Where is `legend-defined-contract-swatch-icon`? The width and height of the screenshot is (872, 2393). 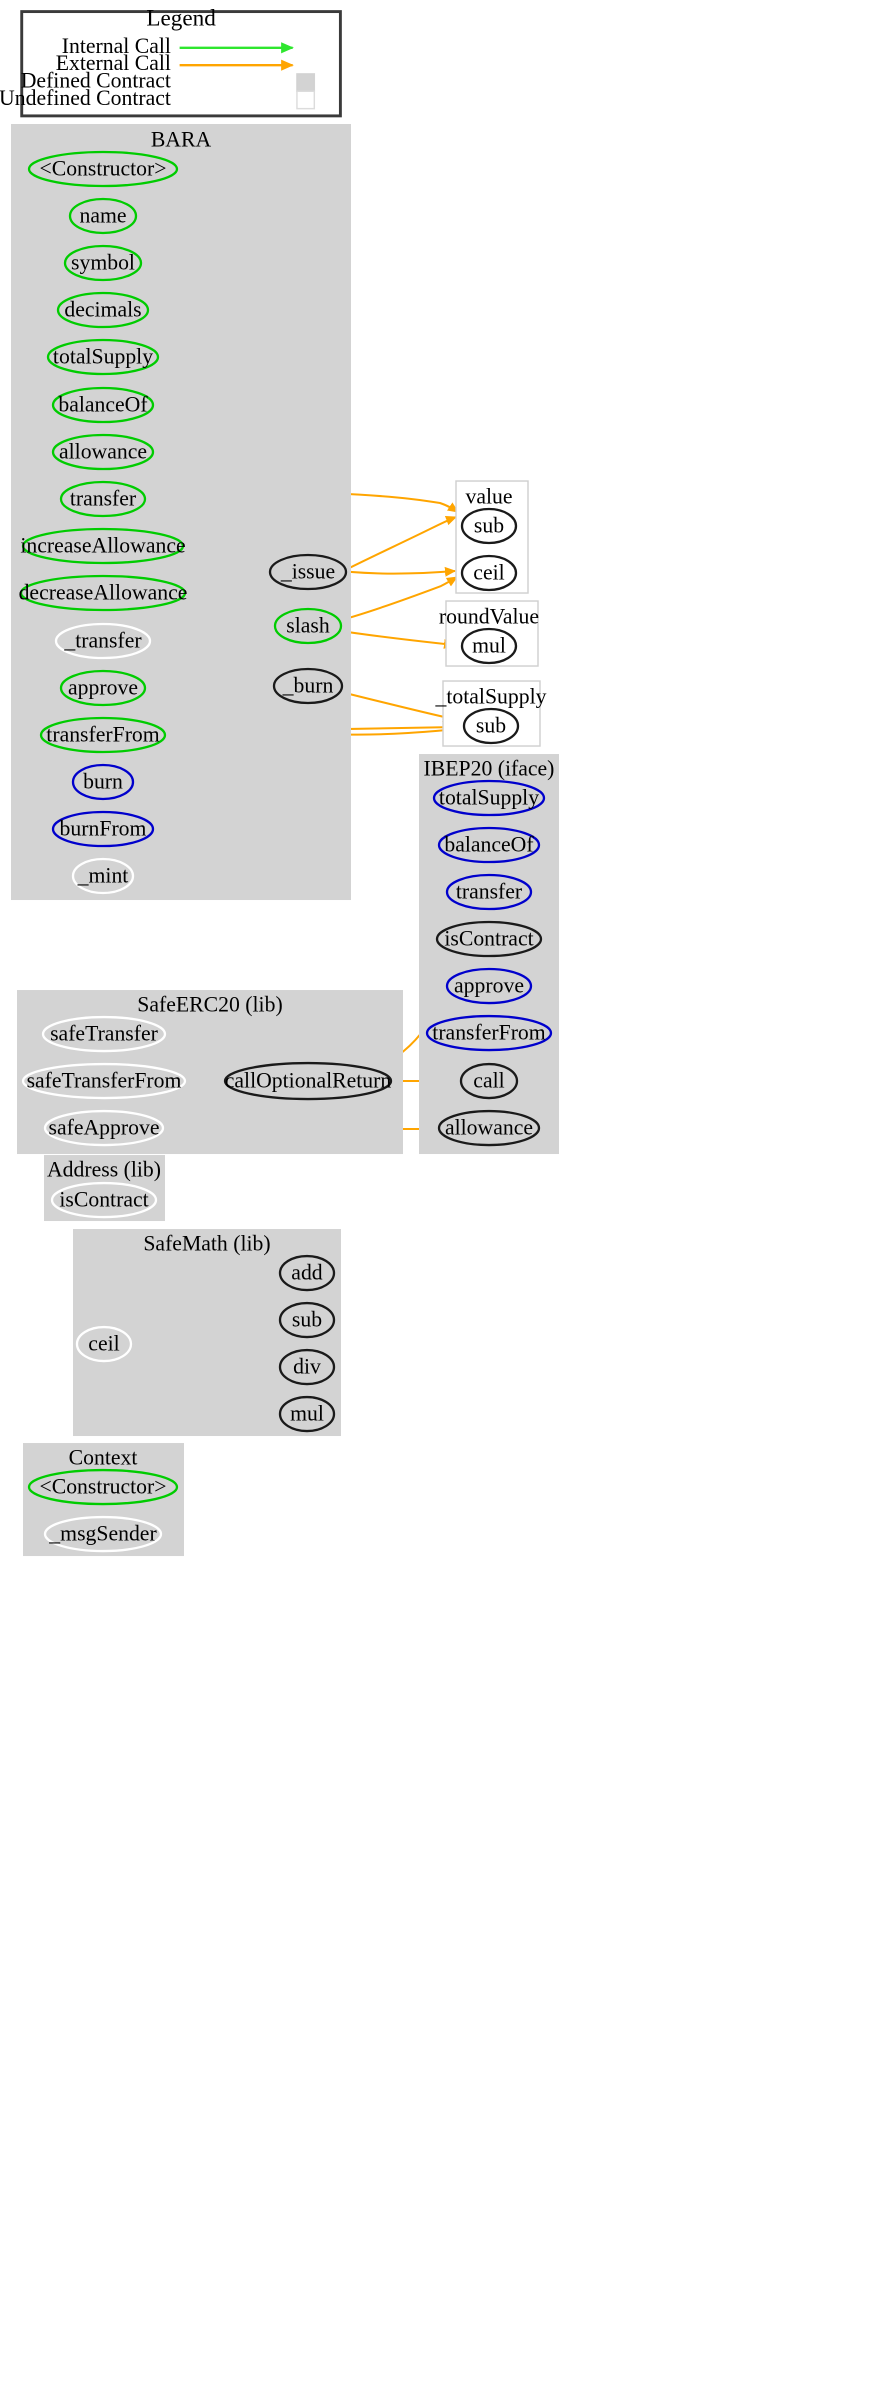
legend-defined-contract-swatch-icon is located at coordinates (306, 82).